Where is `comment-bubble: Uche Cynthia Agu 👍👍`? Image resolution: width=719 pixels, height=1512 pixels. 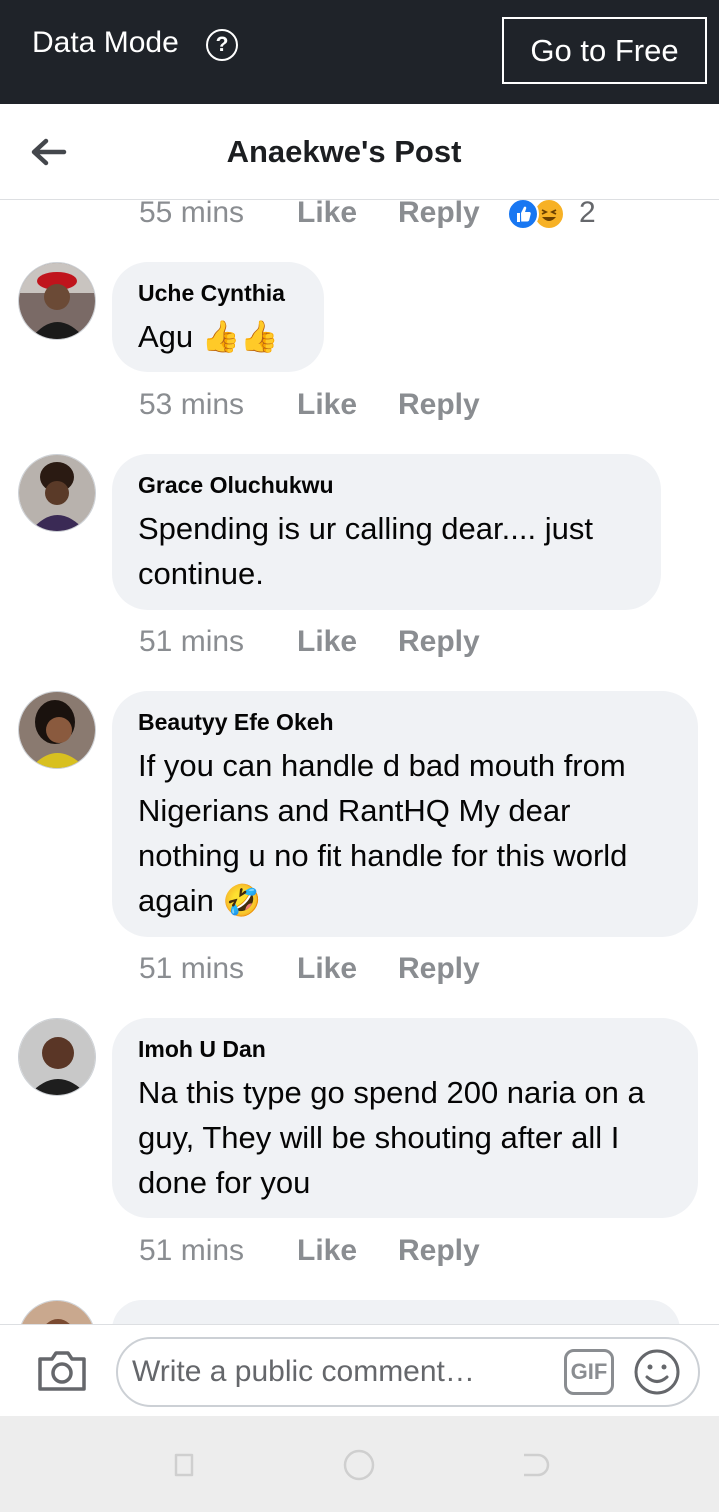
comment-bubble: Uche Cynthia Agu 👍👍 is located at coordinates (218, 317).